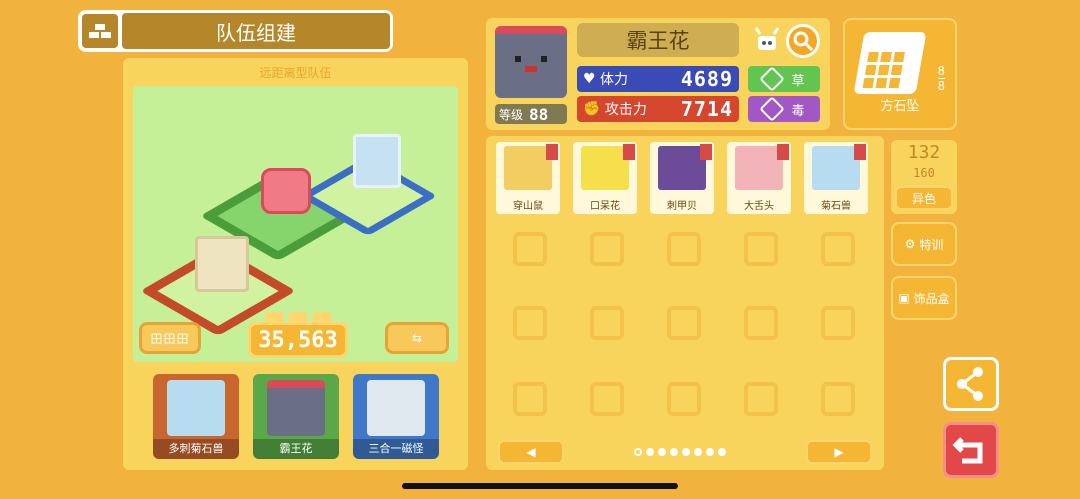  Describe the element at coordinates (941, 85) in the screenshot. I see `stone-max: 8` at that location.